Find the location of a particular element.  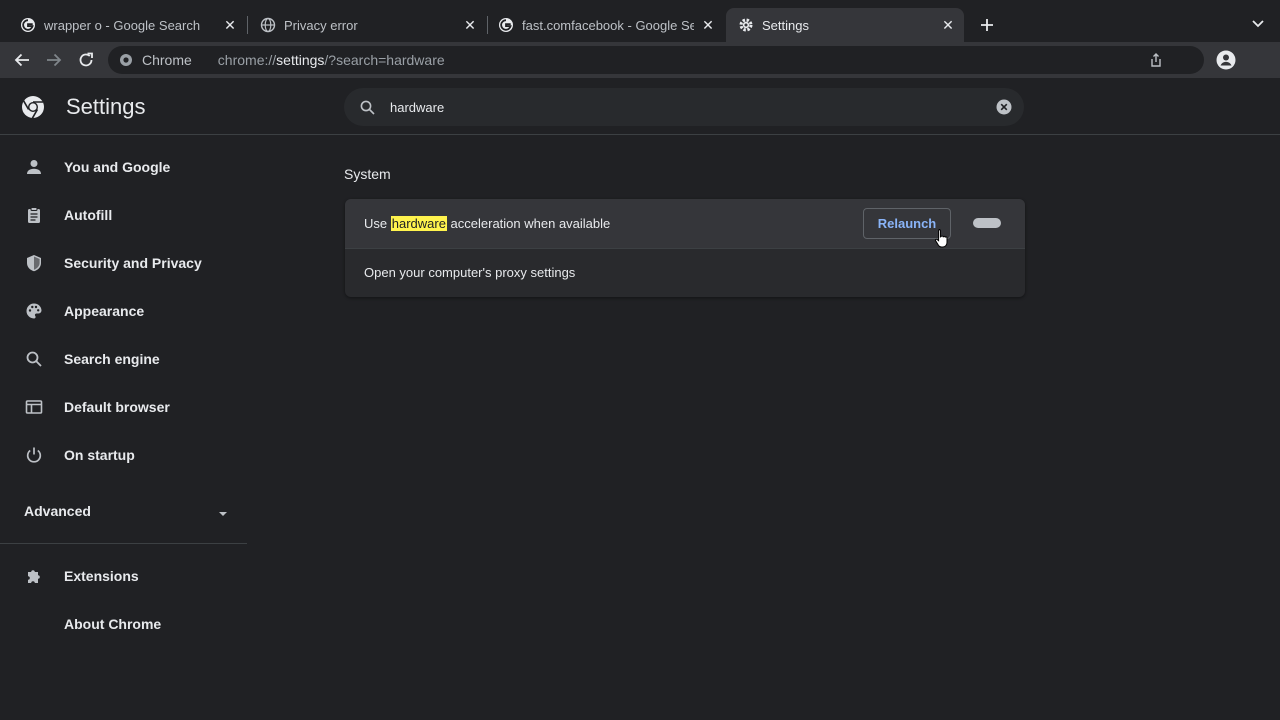

proxy-settings-row: Open your computer's proxy settings is located at coordinates (685, 272).